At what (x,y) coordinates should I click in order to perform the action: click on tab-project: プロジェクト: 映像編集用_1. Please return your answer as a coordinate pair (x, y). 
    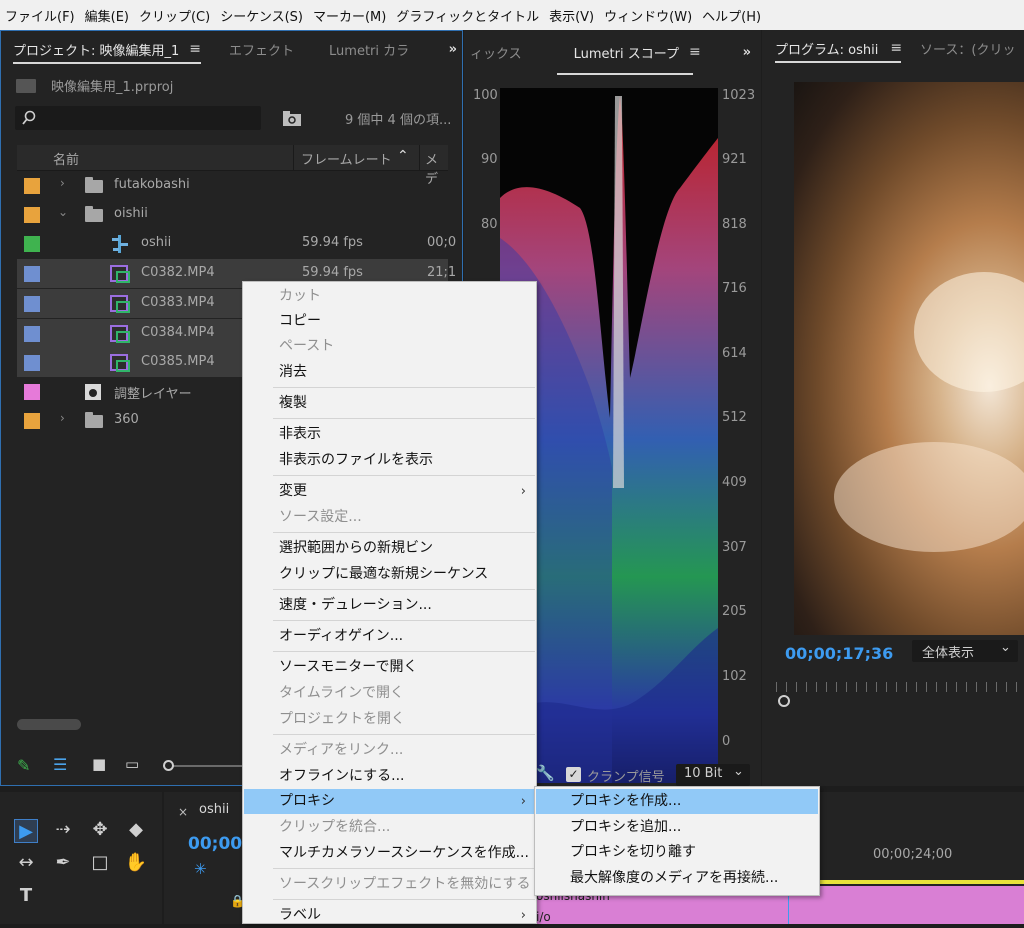
    Looking at the image, I should click on (96, 49).